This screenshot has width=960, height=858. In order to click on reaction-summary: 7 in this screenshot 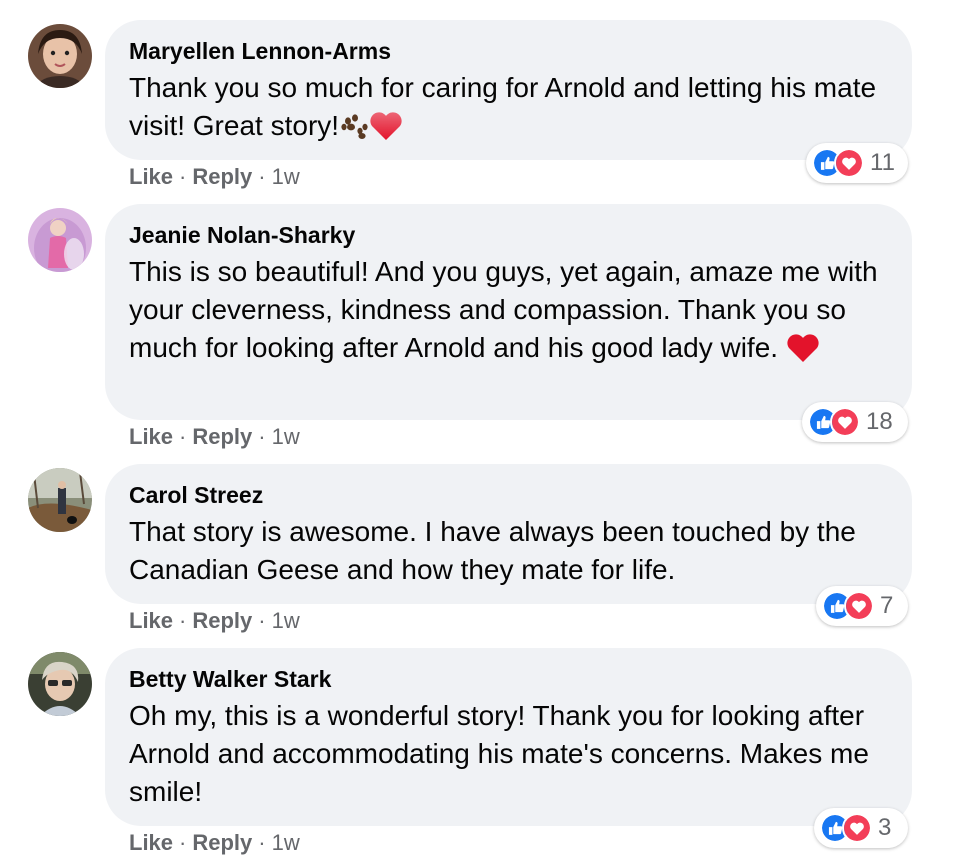, I will do `click(862, 606)`.